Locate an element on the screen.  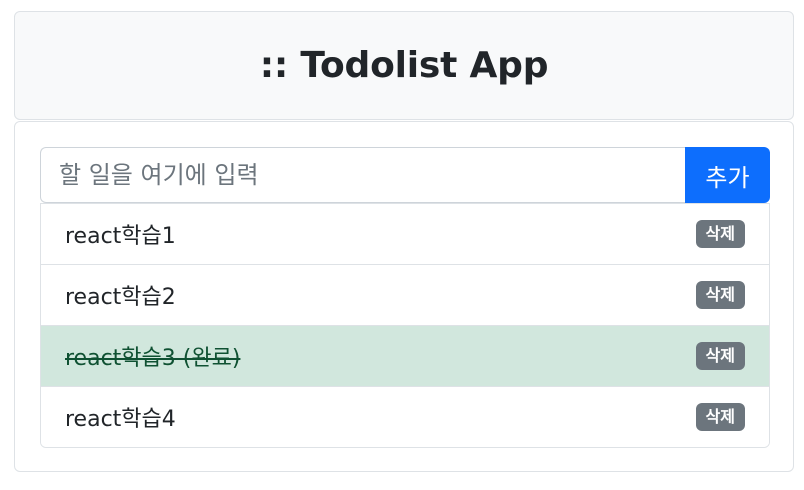
todo-text: react학습3 (완료) is located at coordinates (153, 358).